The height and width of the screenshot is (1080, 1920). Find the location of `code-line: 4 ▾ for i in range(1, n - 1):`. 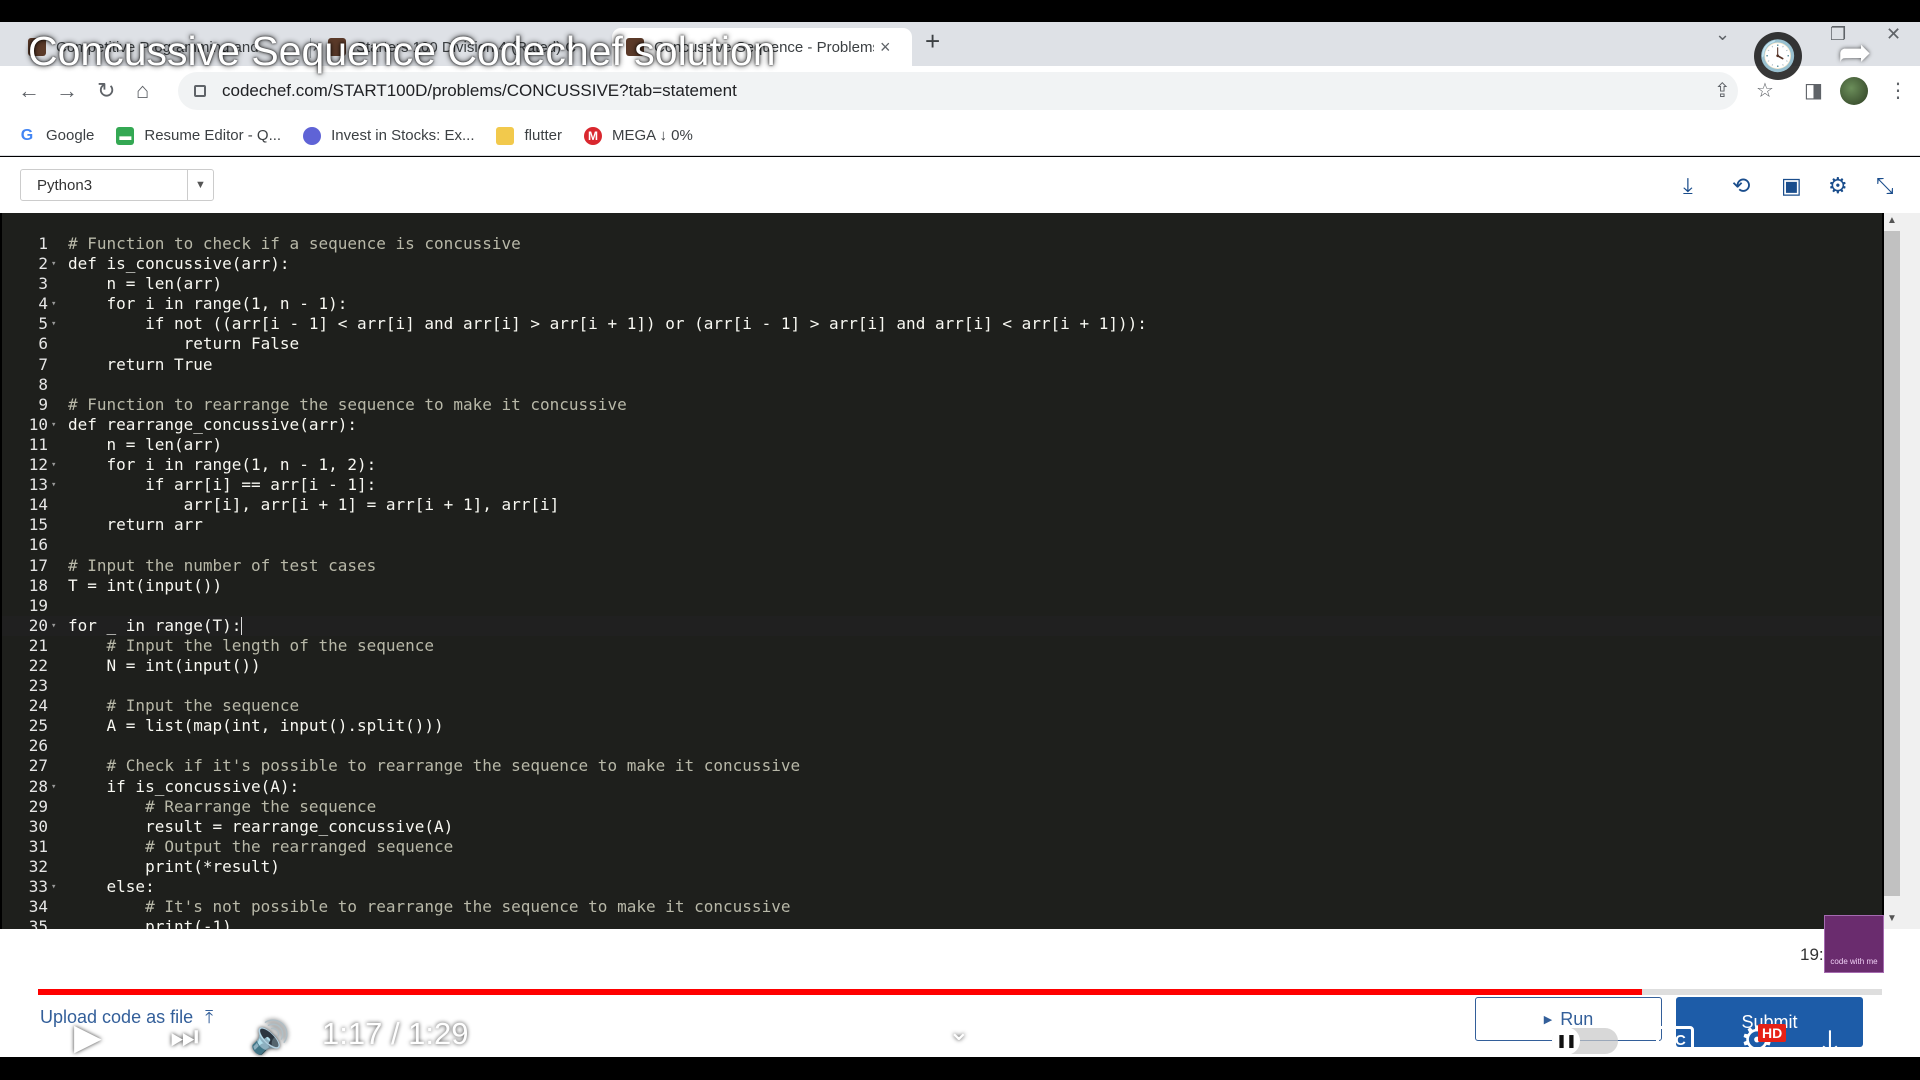

code-line: 4 ▾ for i in range(1, n - 1): is located at coordinates (942, 304).